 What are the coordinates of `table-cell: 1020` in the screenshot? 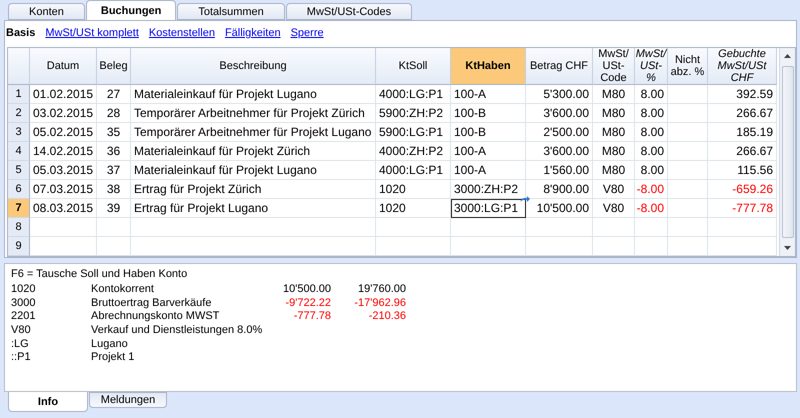 It's located at (413, 208).